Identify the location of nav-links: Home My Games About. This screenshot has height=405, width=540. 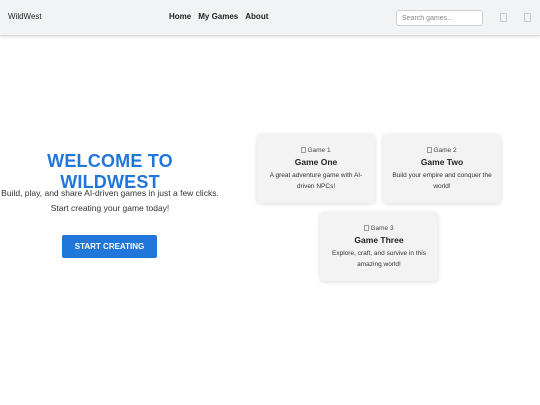
(218, 16).